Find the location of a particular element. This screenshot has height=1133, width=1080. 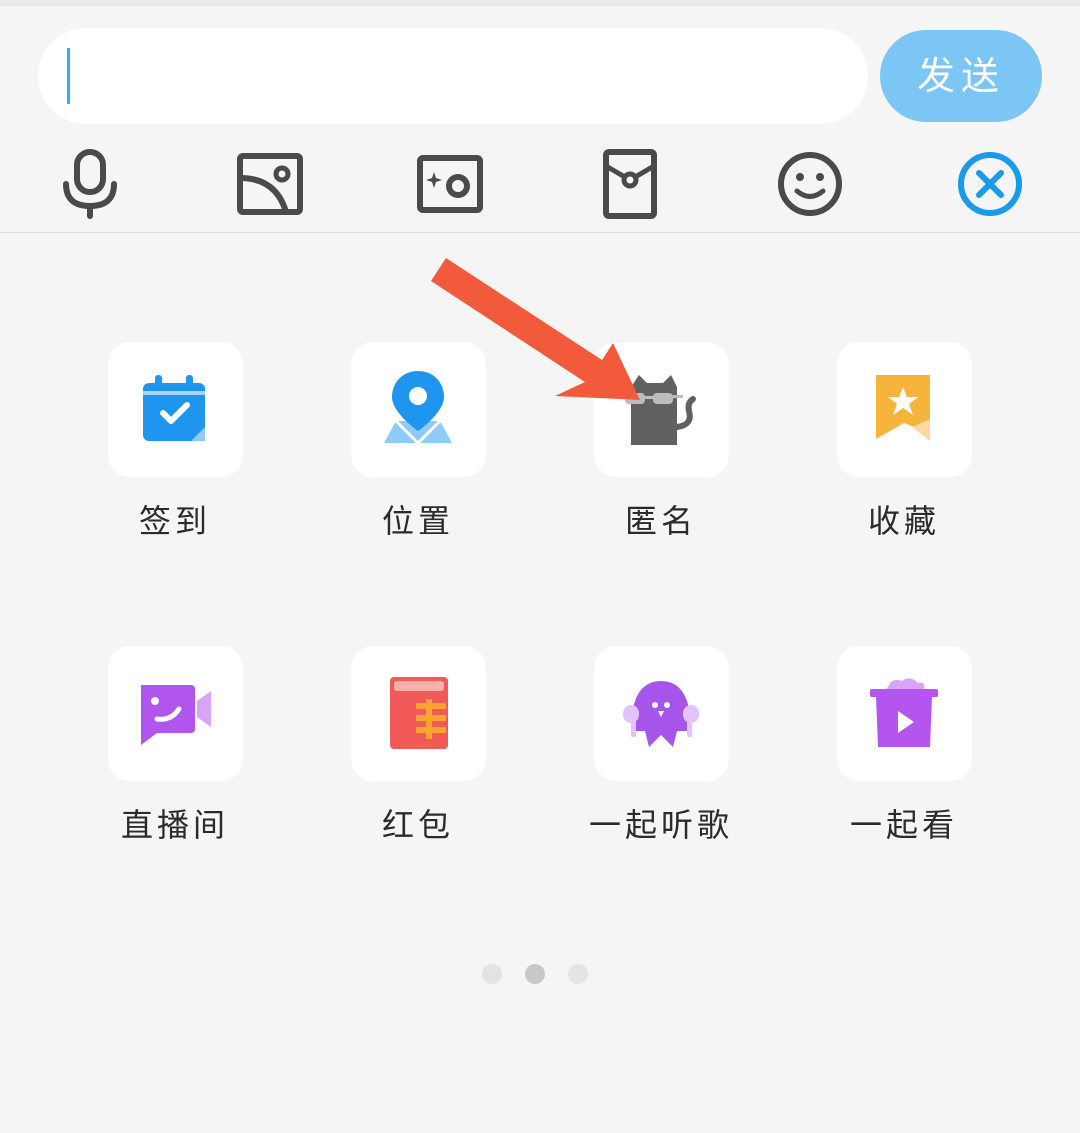

video-chat-icon is located at coordinates (176, 715).